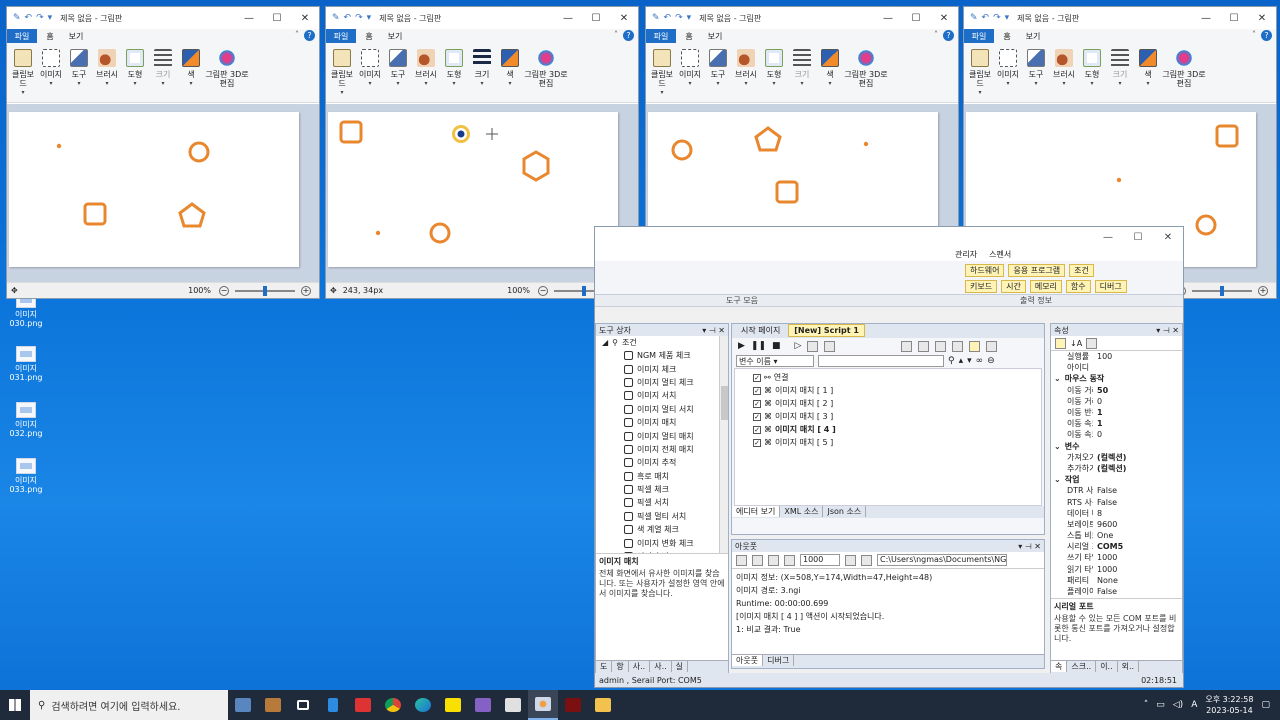  What do you see at coordinates (881, 361) in the screenshot?
I see `variable-search-input` at bounding box center [881, 361].